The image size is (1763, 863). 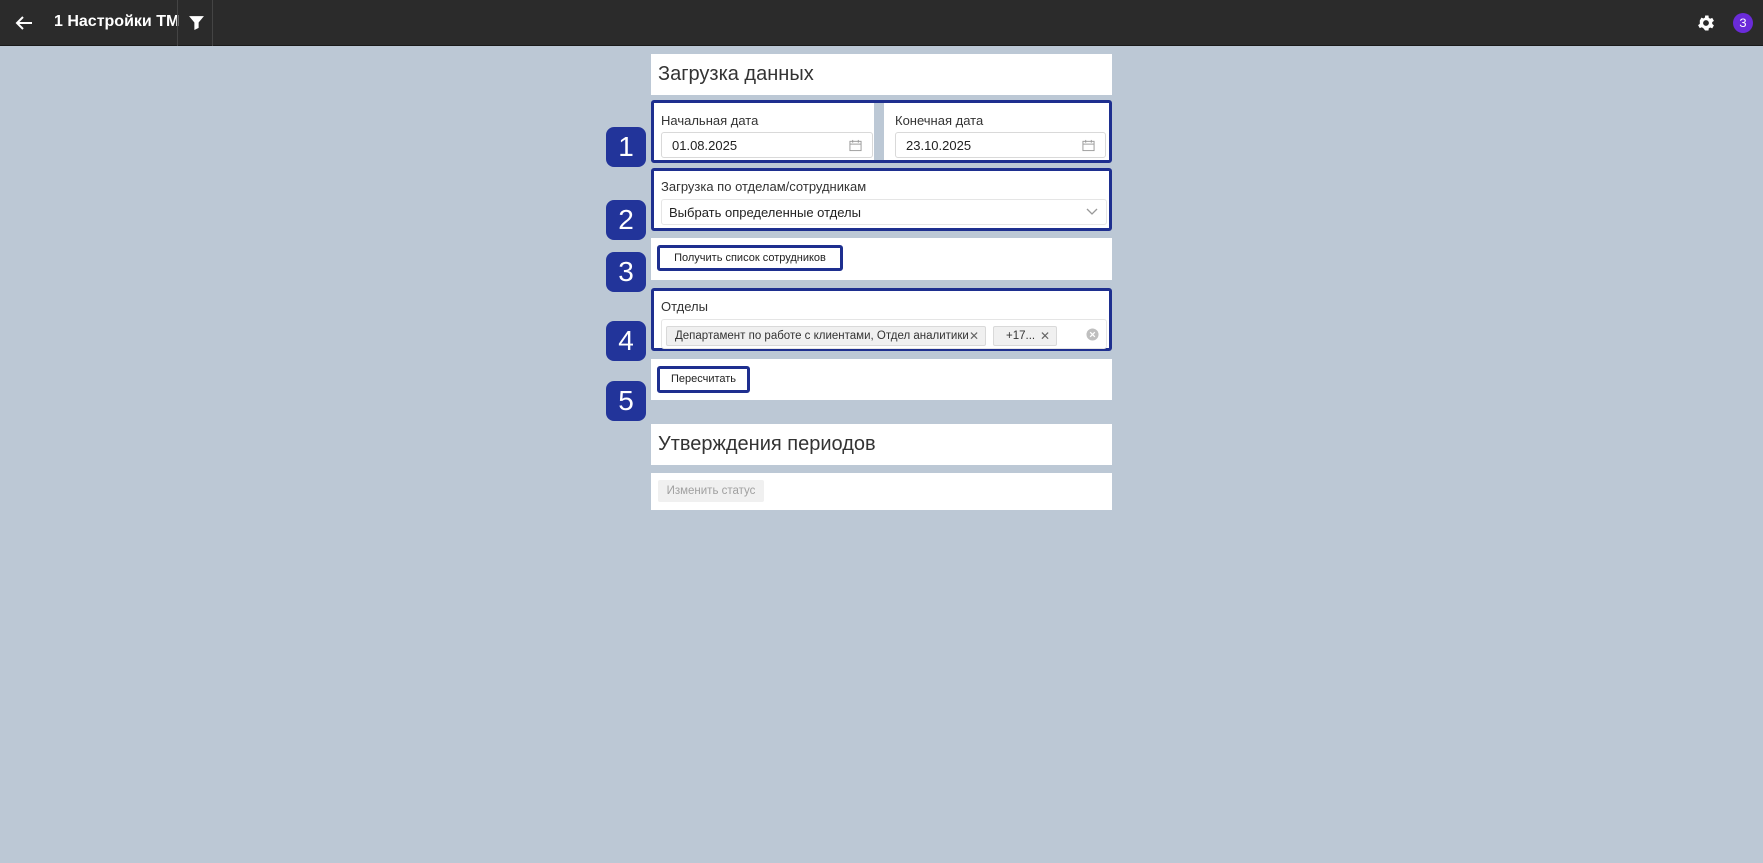 I want to click on approval-section-header: Утверждения периодов, so click(x=881, y=444).